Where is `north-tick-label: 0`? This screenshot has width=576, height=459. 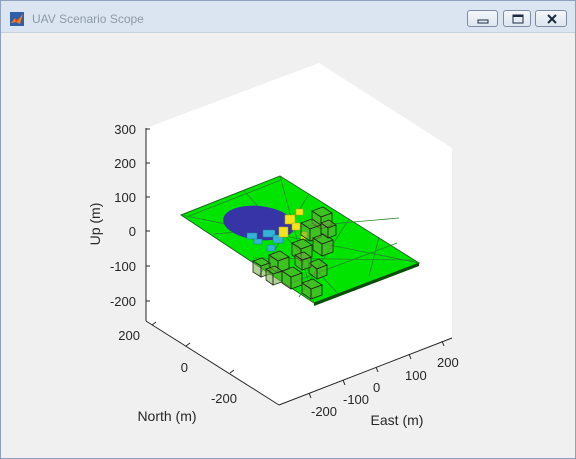 north-tick-label: 0 is located at coordinates (184, 367).